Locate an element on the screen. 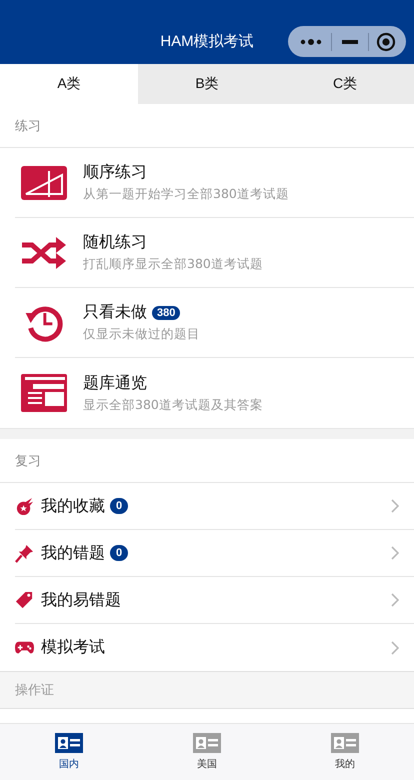 Image resolution: width=414 pixels, height=780 pixels. nav-tab: 国内 is located at coordinates (69, 752).